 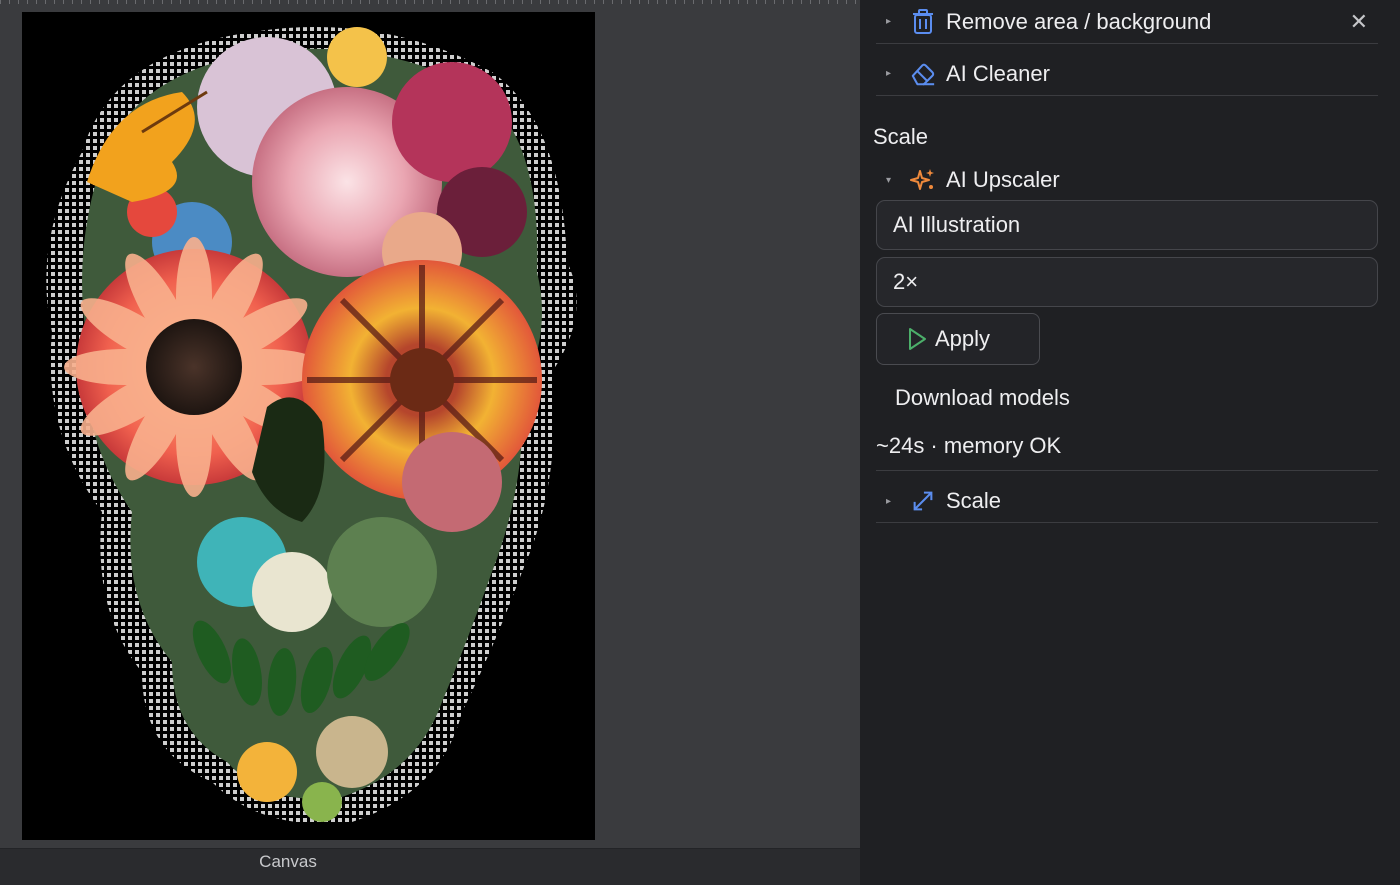 I want to click on section-title: Remove area / background, so click(x=1079, y=21).